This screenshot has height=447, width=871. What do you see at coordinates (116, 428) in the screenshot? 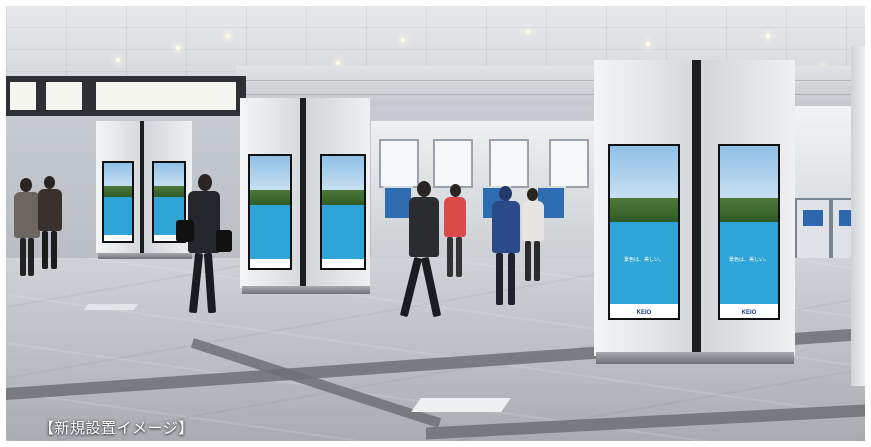
I see `image-caption: 【新規設置イメージ】` at bounding box center [116, 428].